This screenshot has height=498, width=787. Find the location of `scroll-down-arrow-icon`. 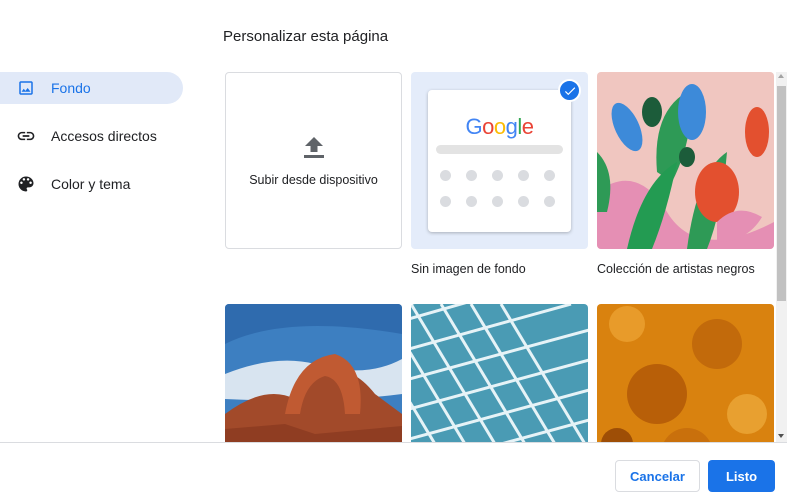

scroll-down-arrow-icon is located at coordinates (781, 436).